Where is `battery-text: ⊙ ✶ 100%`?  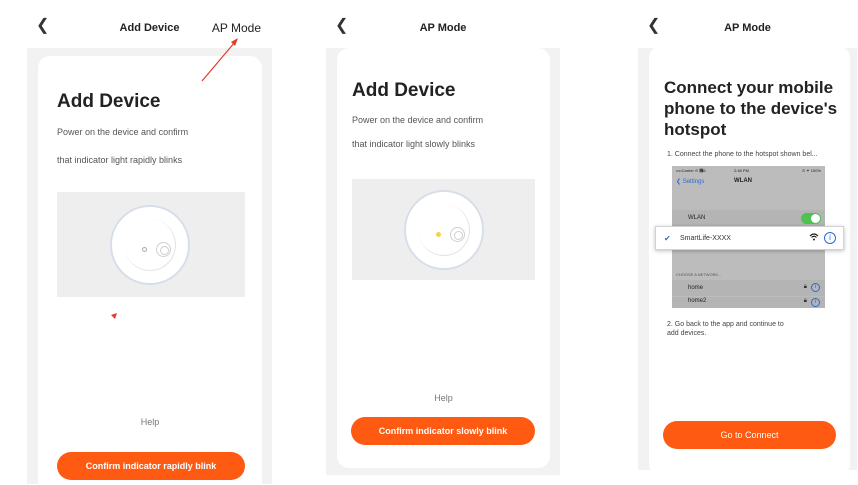
battery-text: ⊙ ✶ 100% is located at coordinates (811, 170).